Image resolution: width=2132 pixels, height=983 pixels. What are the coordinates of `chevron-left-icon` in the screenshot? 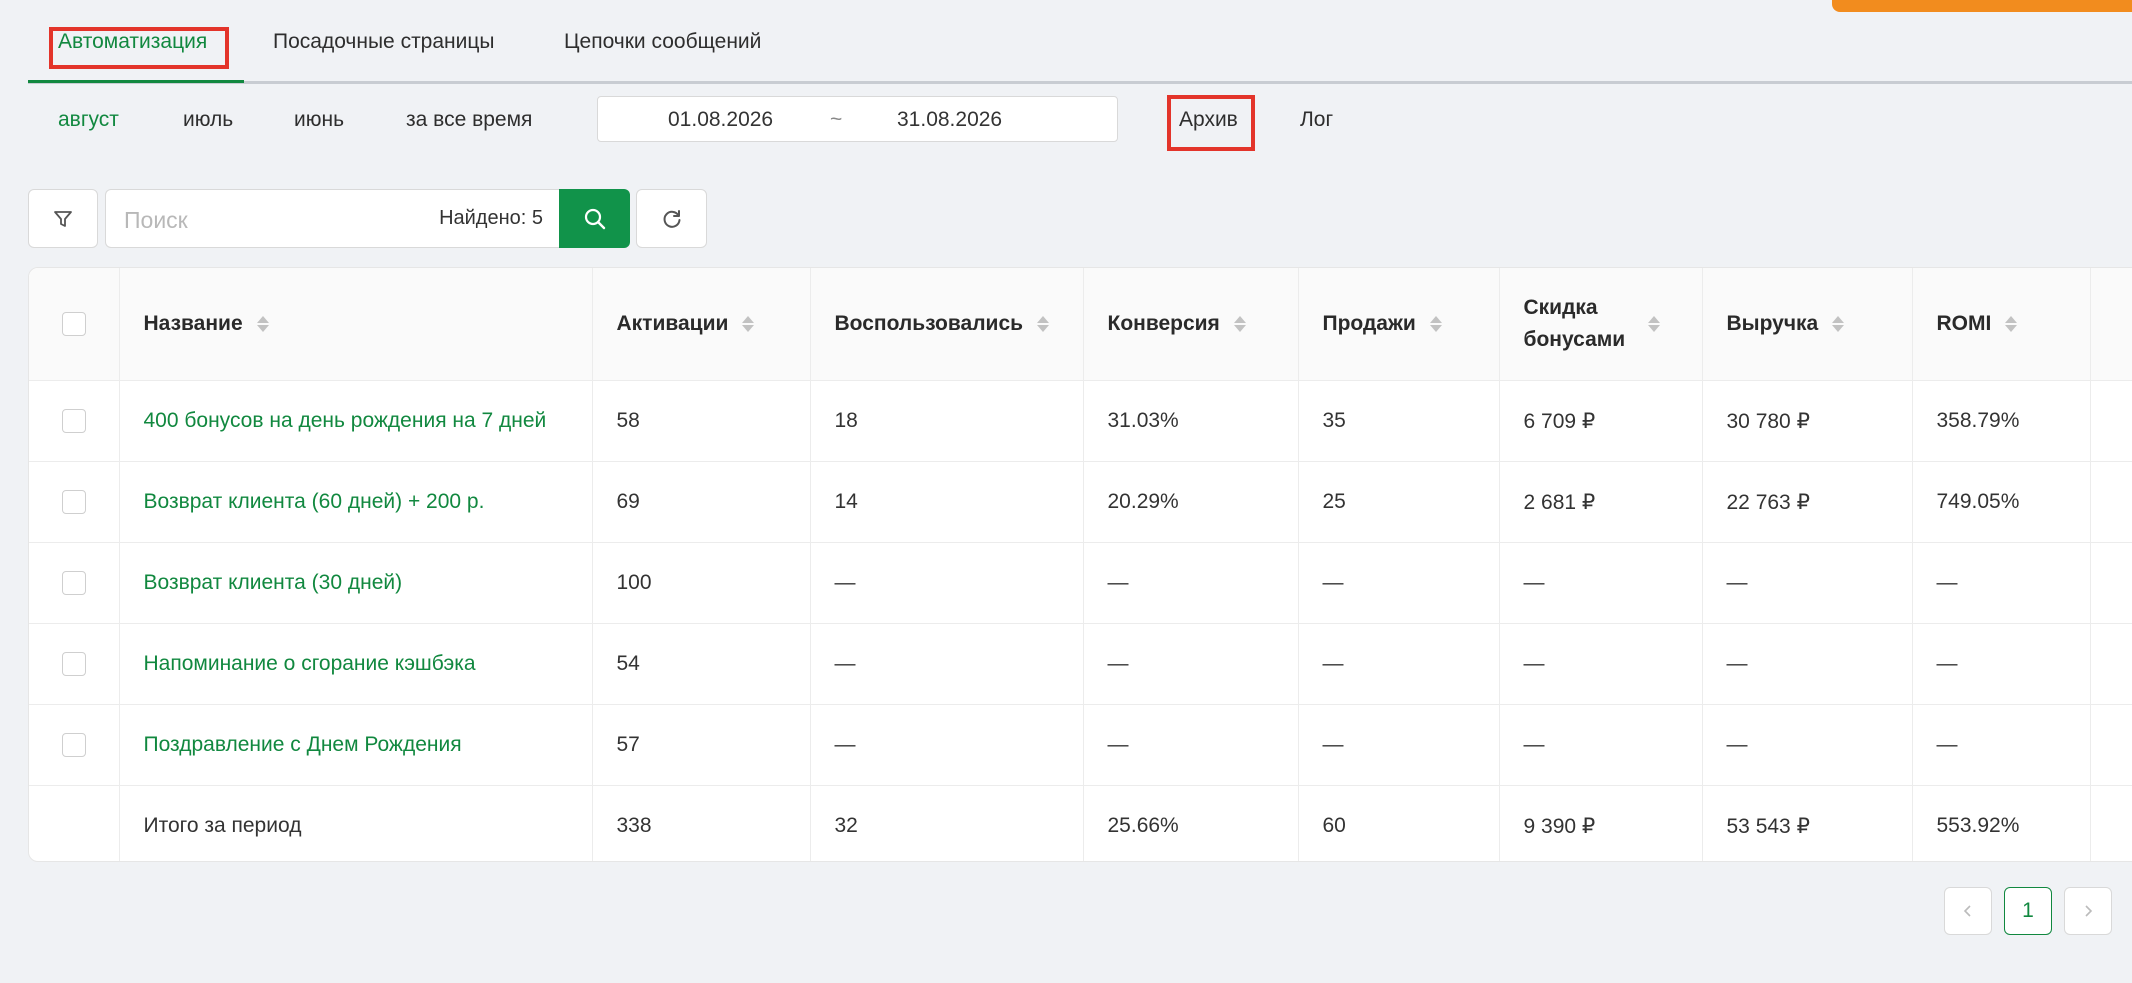 It's located at (1967, 911).